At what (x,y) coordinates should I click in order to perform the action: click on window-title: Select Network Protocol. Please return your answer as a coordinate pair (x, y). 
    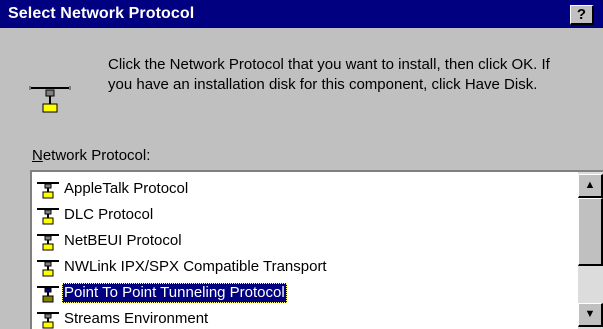
    Looking at the image, I should click on (101, 13).